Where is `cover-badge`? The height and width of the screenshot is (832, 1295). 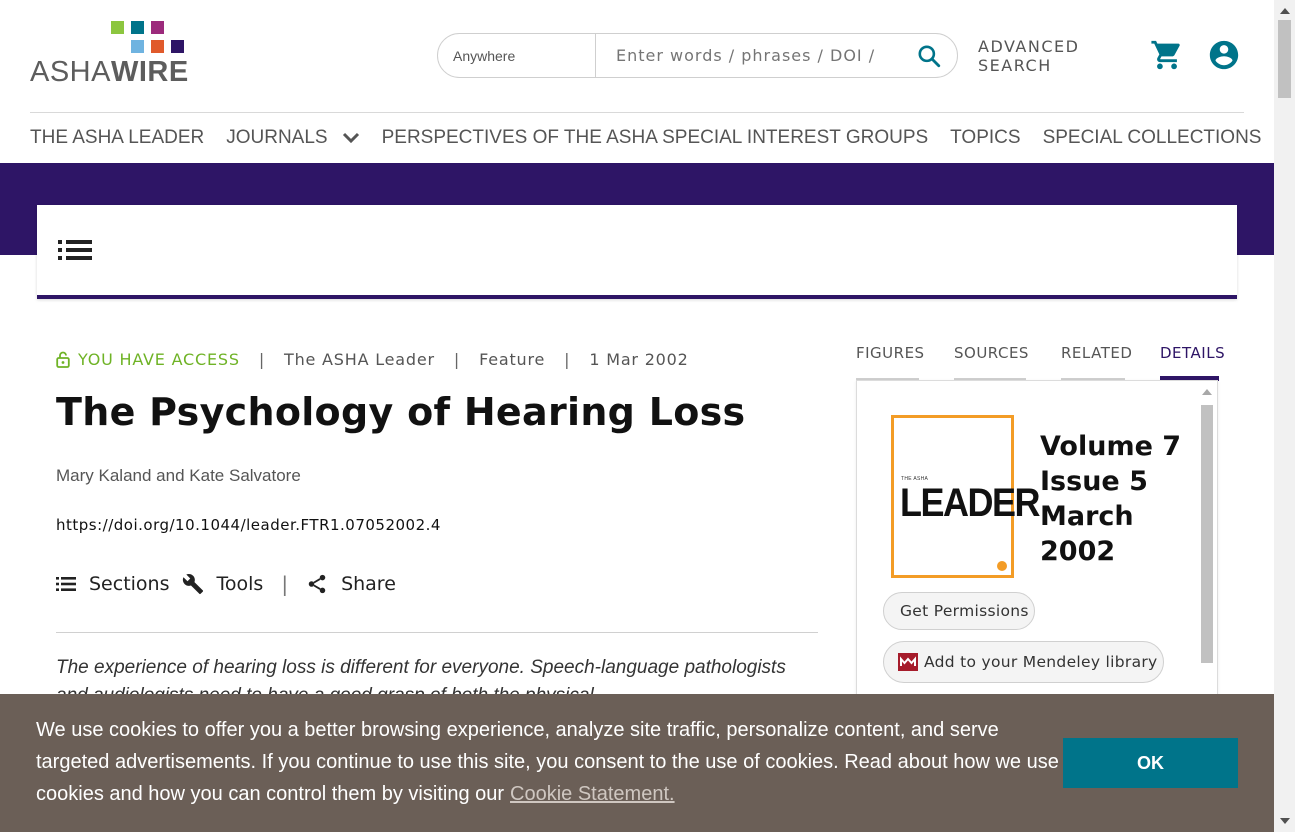 cover-badge is located at coordinates (1002, 566).